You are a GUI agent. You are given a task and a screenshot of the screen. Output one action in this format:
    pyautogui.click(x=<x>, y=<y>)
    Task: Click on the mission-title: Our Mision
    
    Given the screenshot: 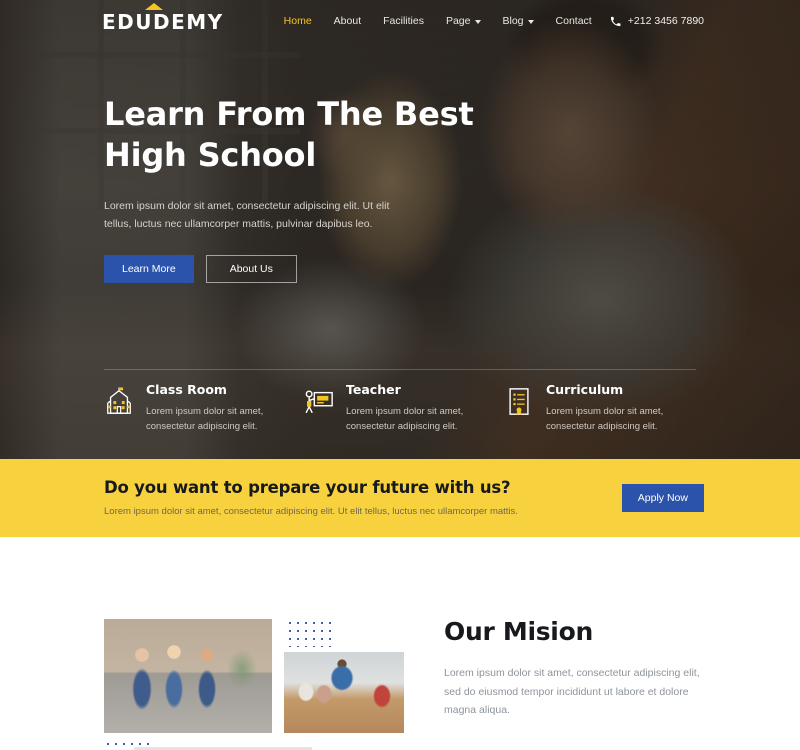 What is the action you would take?
    pyautogui.click(x=518, y=631)
    